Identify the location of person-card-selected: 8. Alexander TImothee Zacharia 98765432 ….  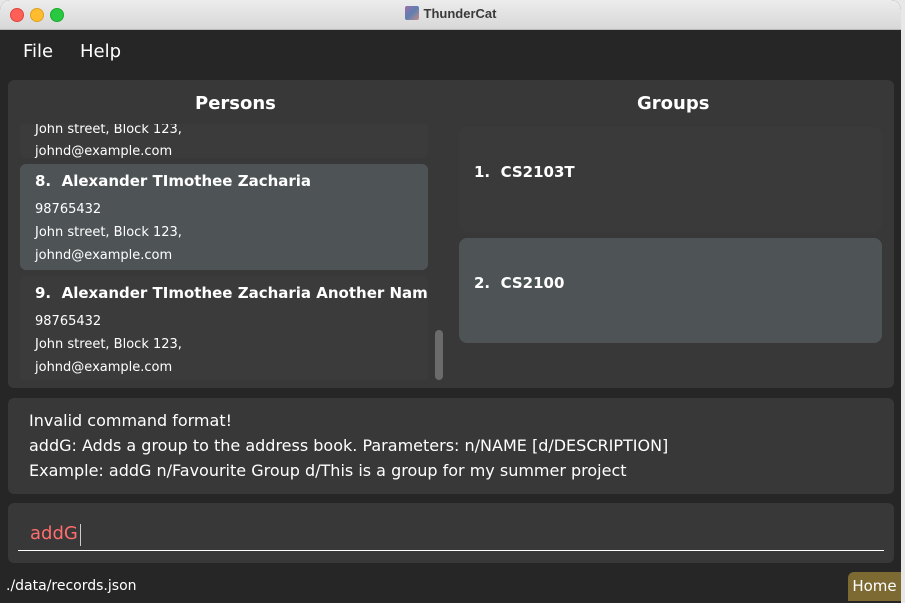
(224, 217).